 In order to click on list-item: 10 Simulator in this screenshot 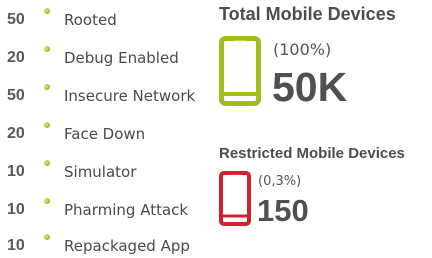, I will do `click(105, 172)`.